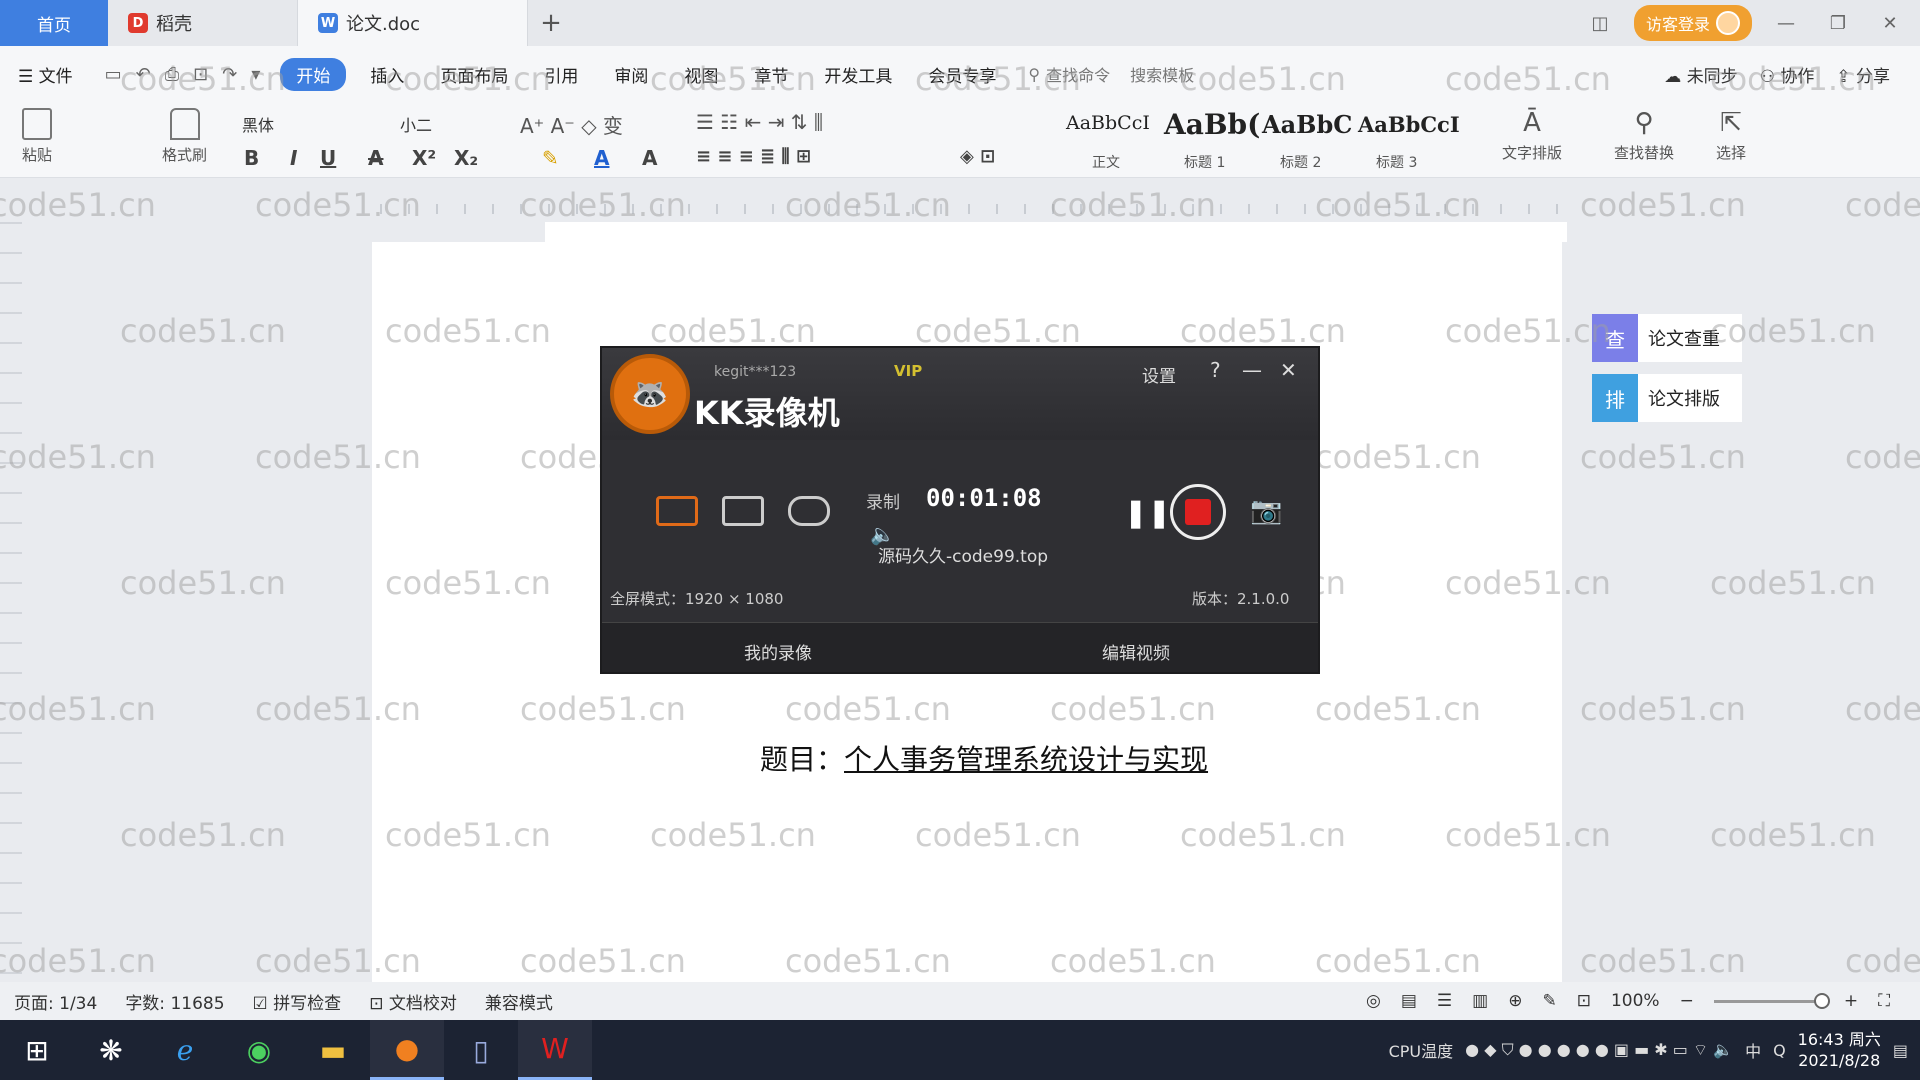  I want to click on region-mode-icon, so click(743, 511).